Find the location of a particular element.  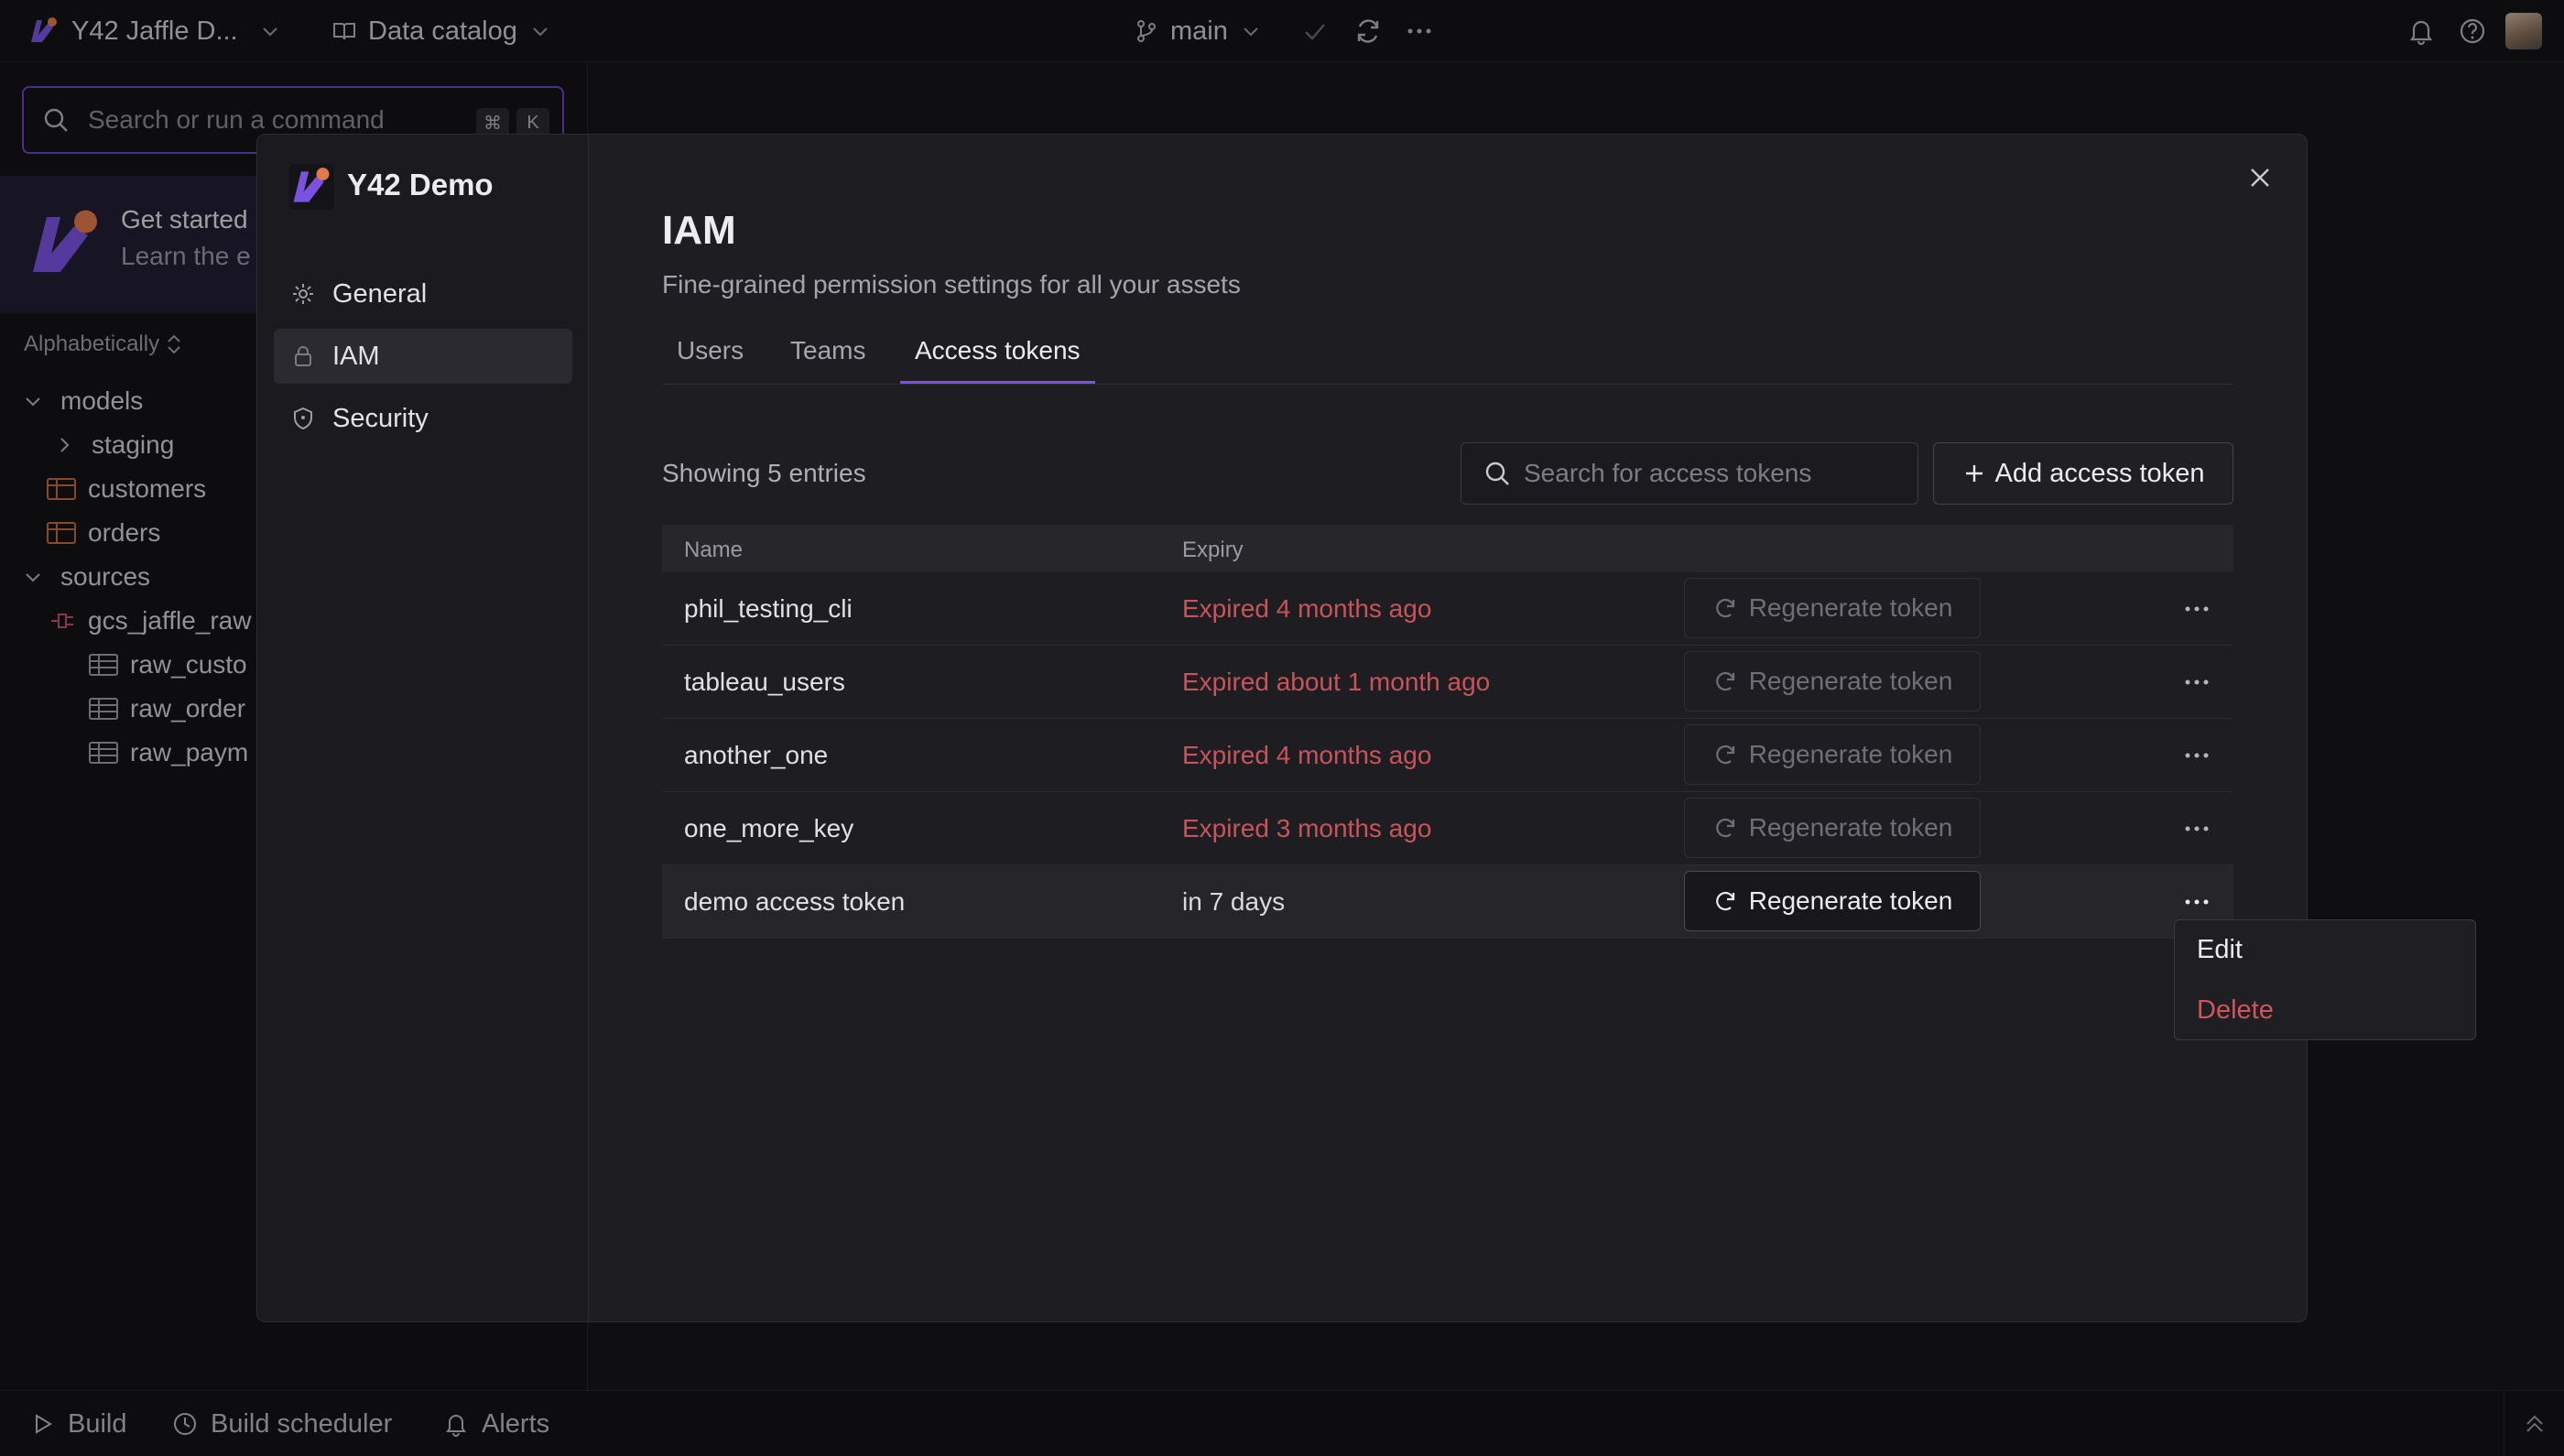

column-header-expiry: Expiry is located at coordinates (1213, 550).